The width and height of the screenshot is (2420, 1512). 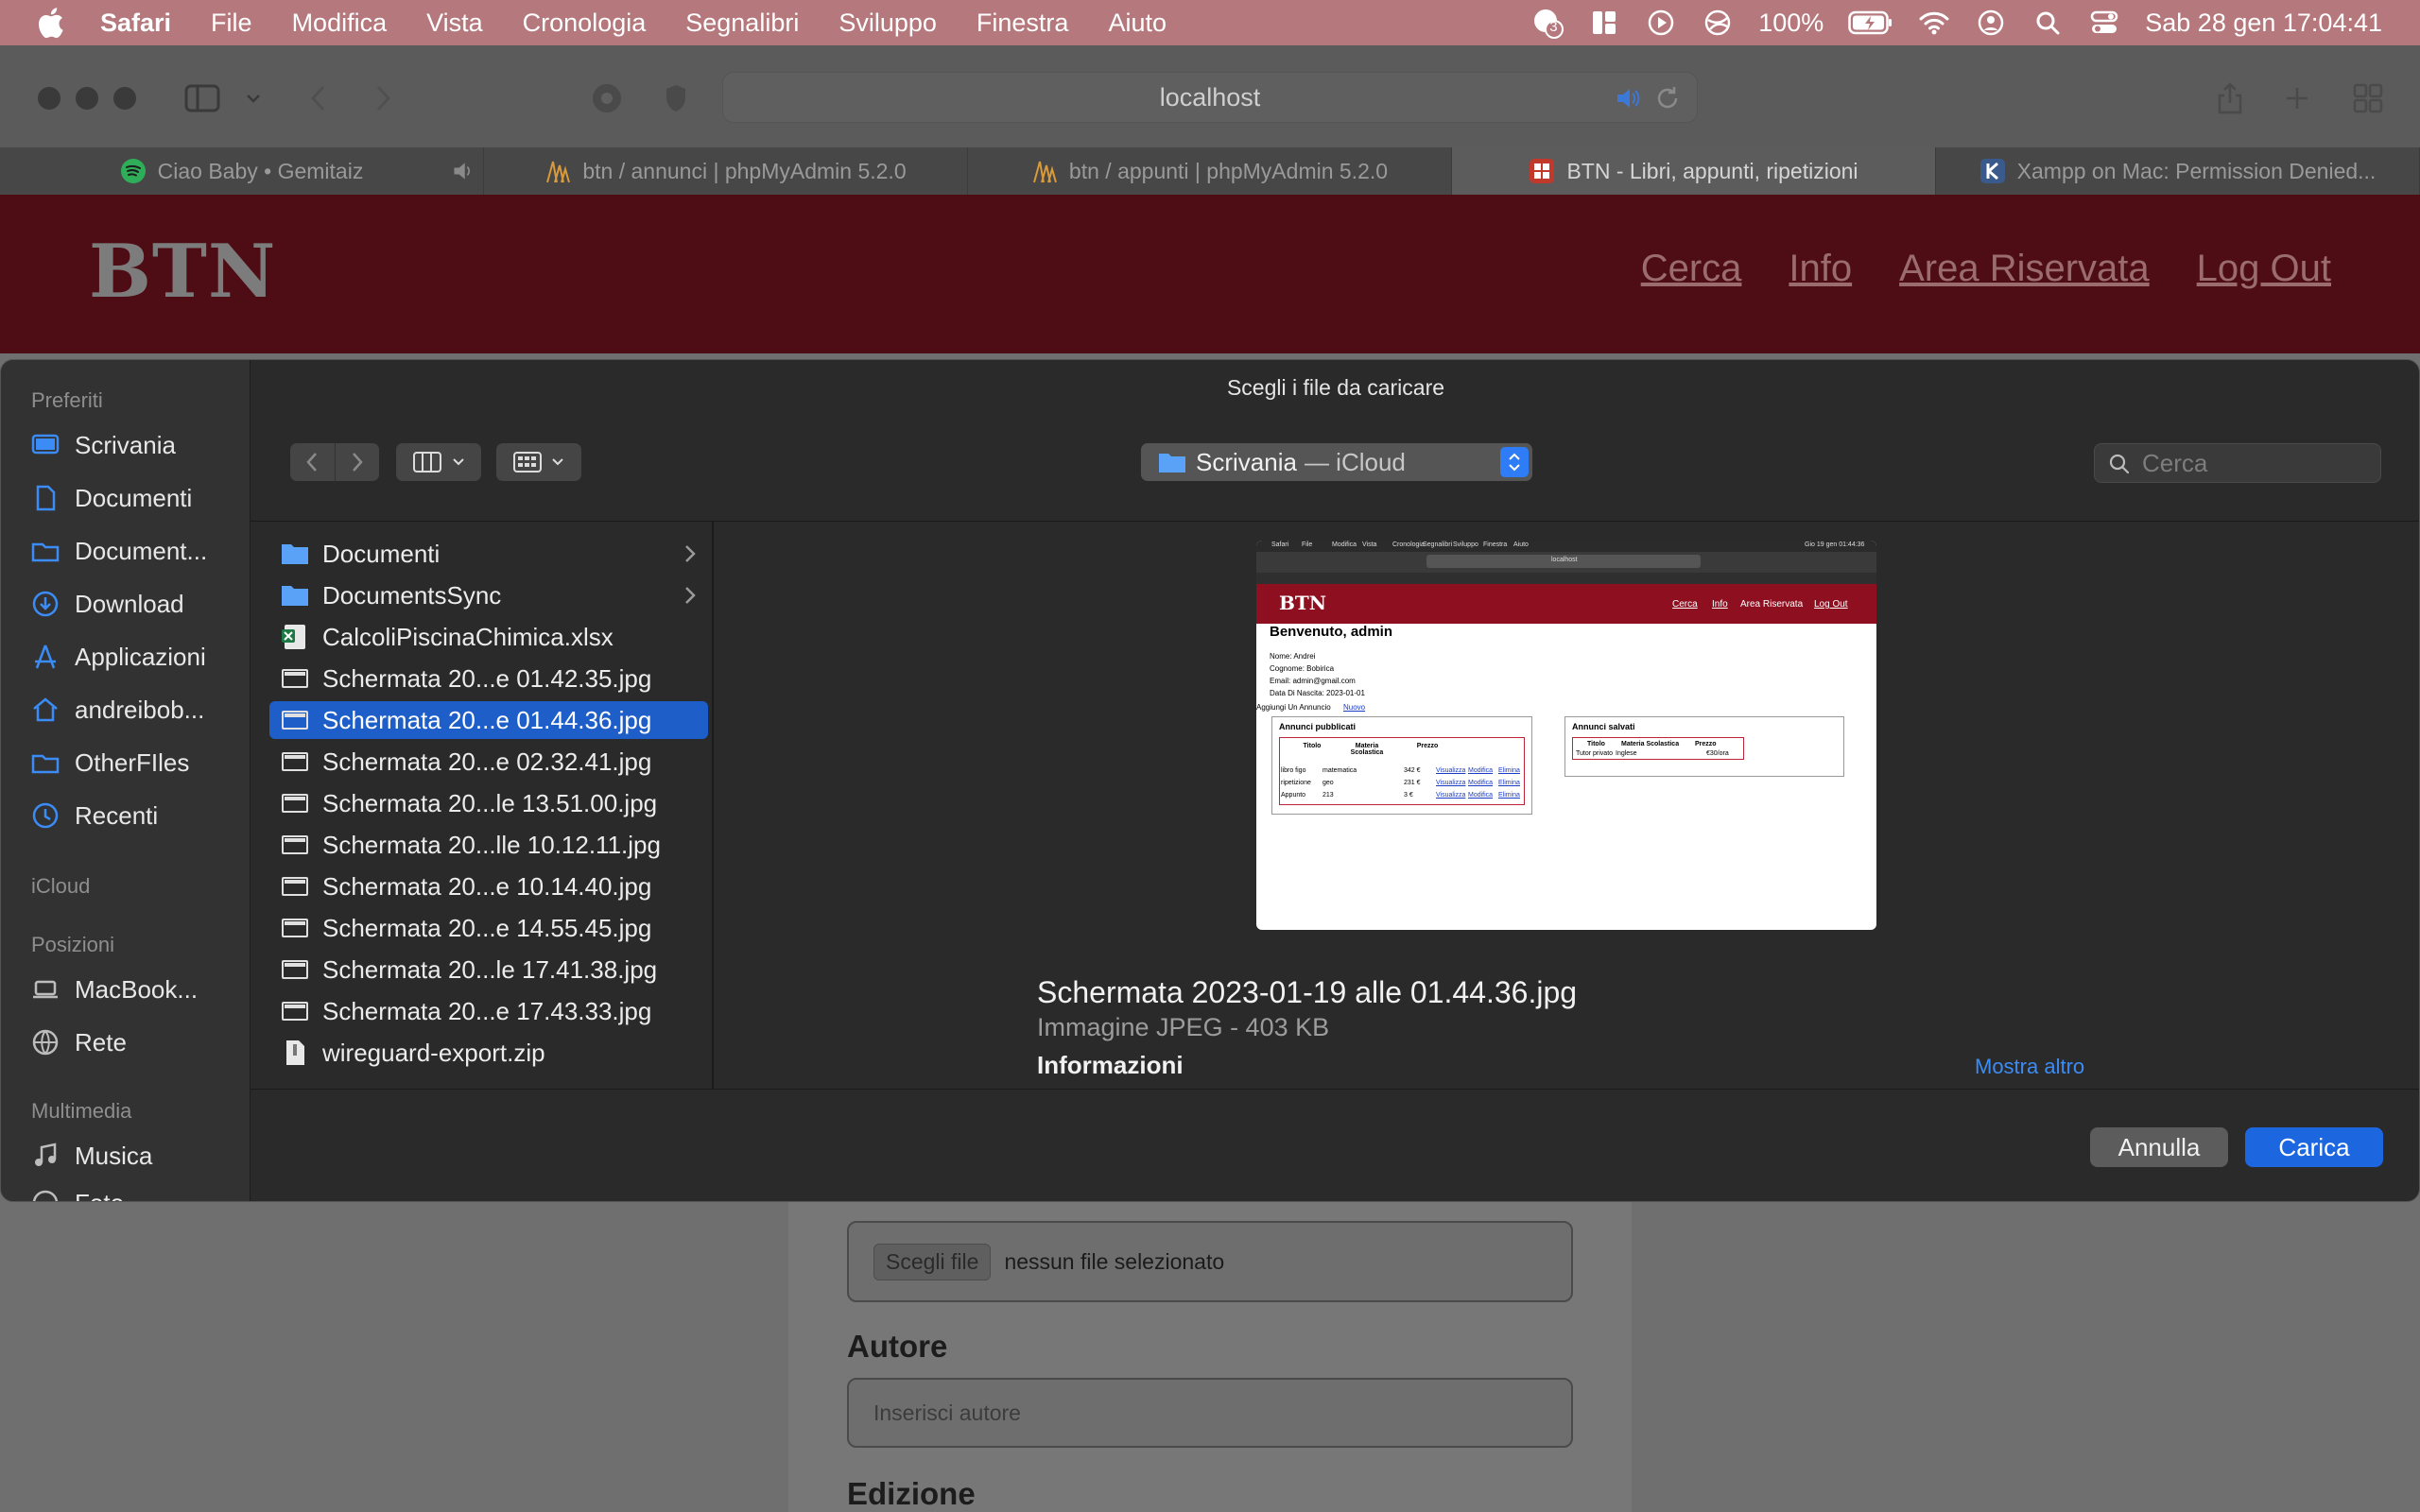 I want to click on location-popup: Scrivania — iCloud, so click(x=1336, y=462).